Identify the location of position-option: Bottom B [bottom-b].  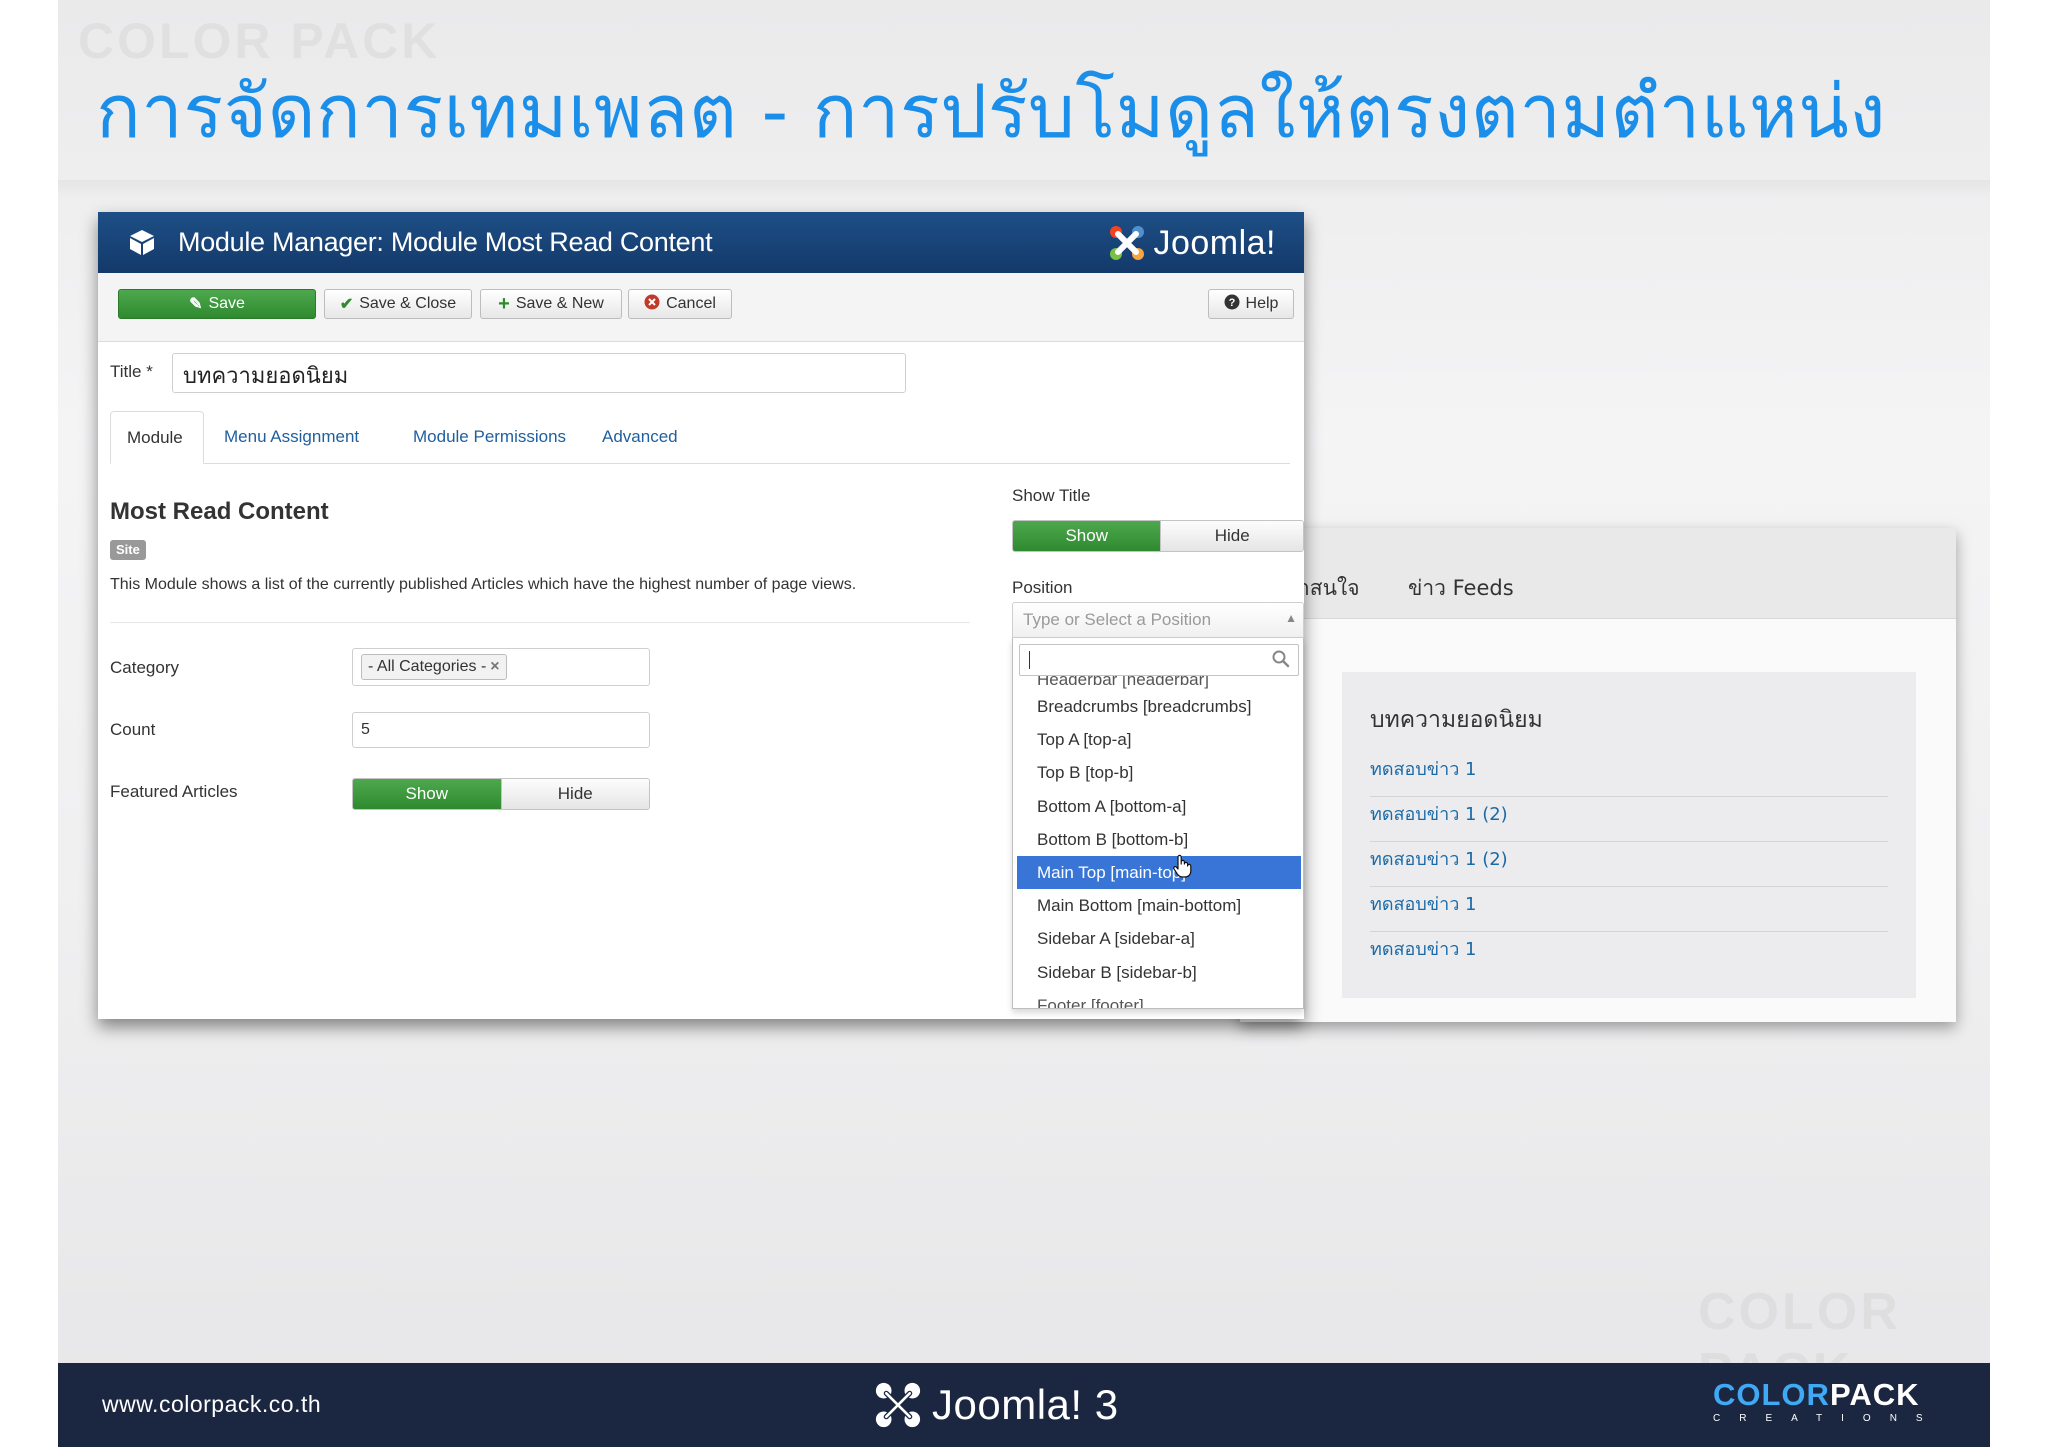
(1159, 839).